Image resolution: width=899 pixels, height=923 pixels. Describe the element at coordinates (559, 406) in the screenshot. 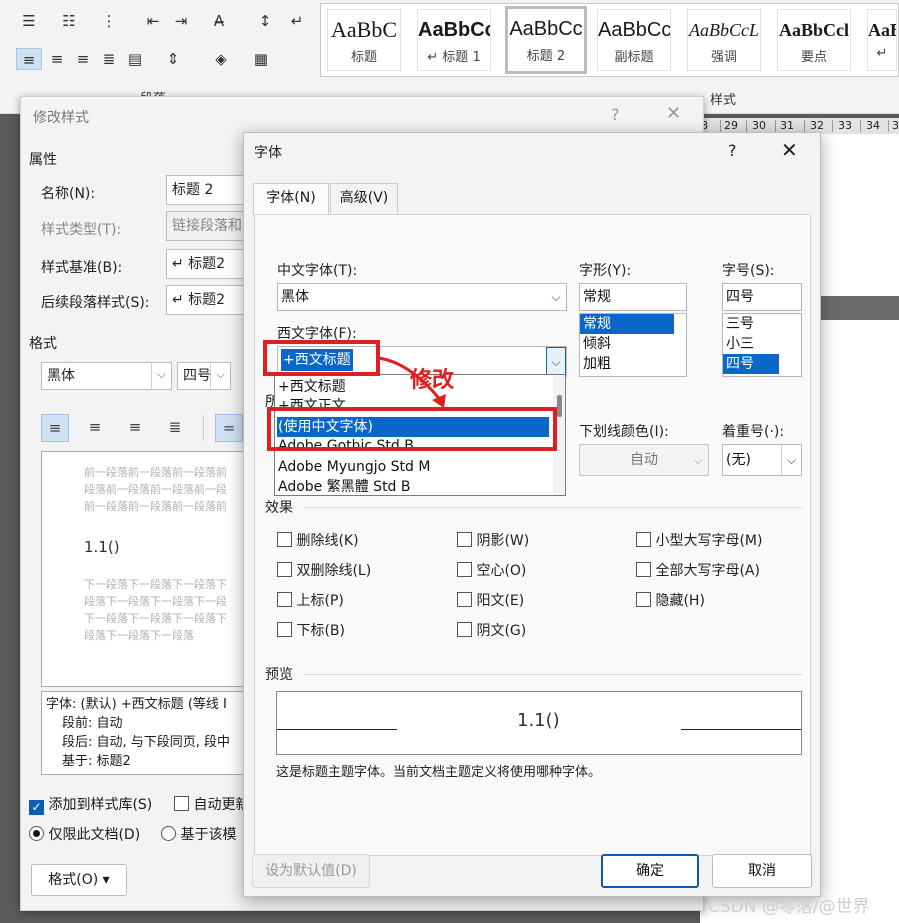

I see `scrollbar-thumb` at that location.